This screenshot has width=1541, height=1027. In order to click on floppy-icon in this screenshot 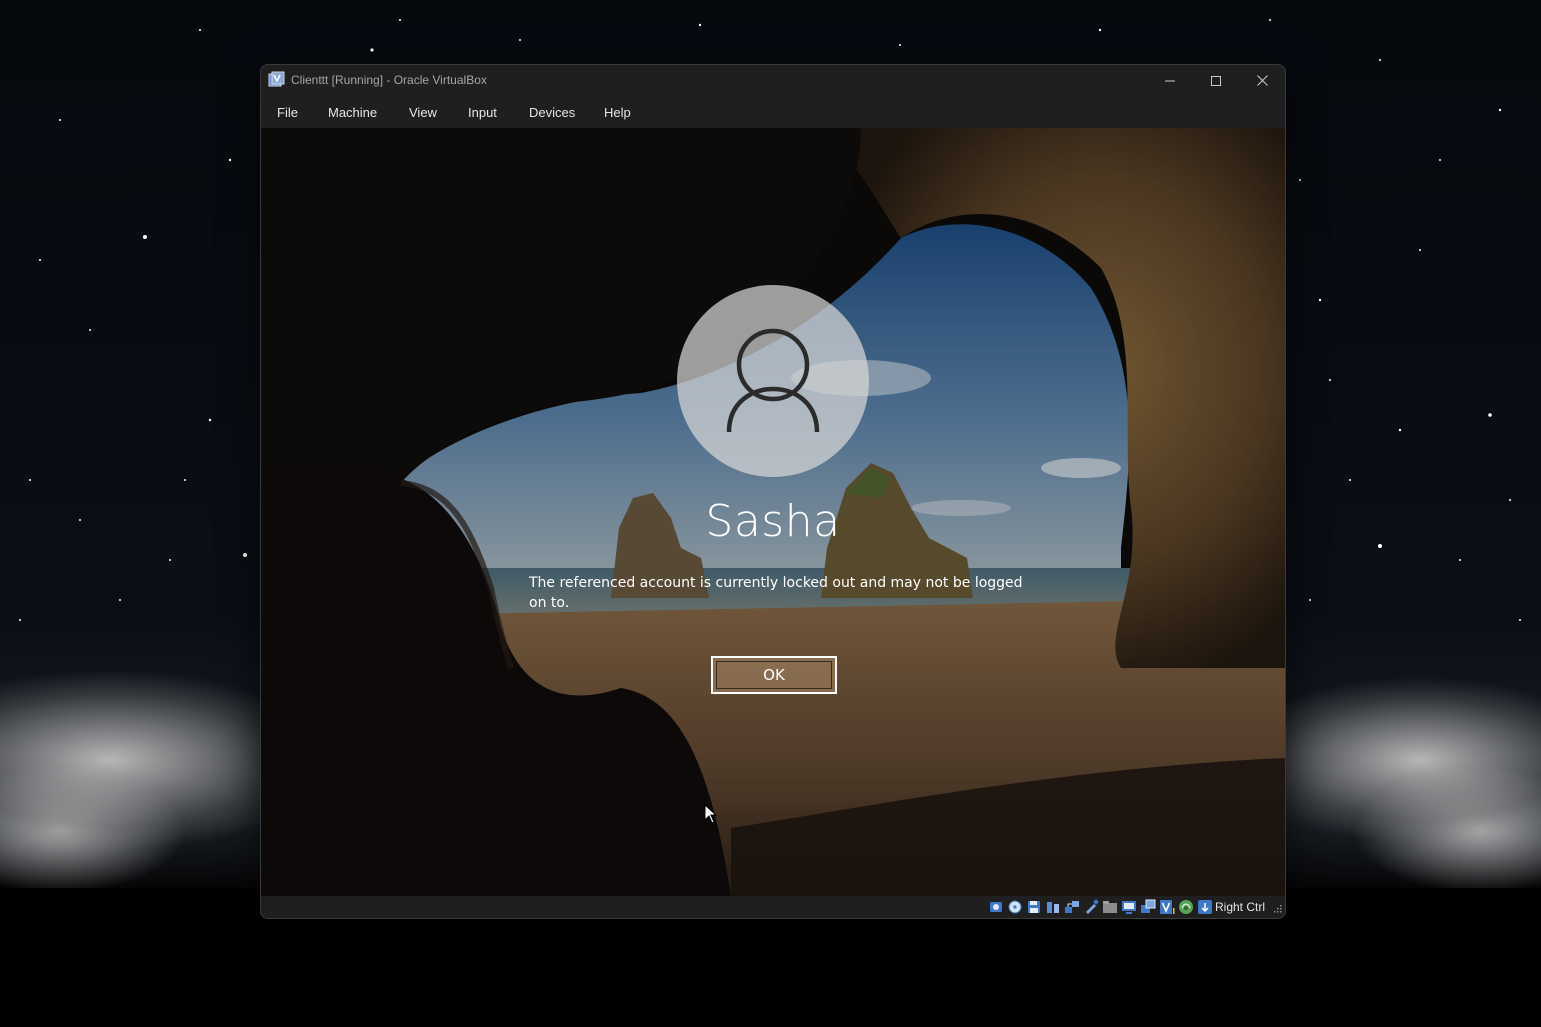, I will do `click(1034, 907)`.